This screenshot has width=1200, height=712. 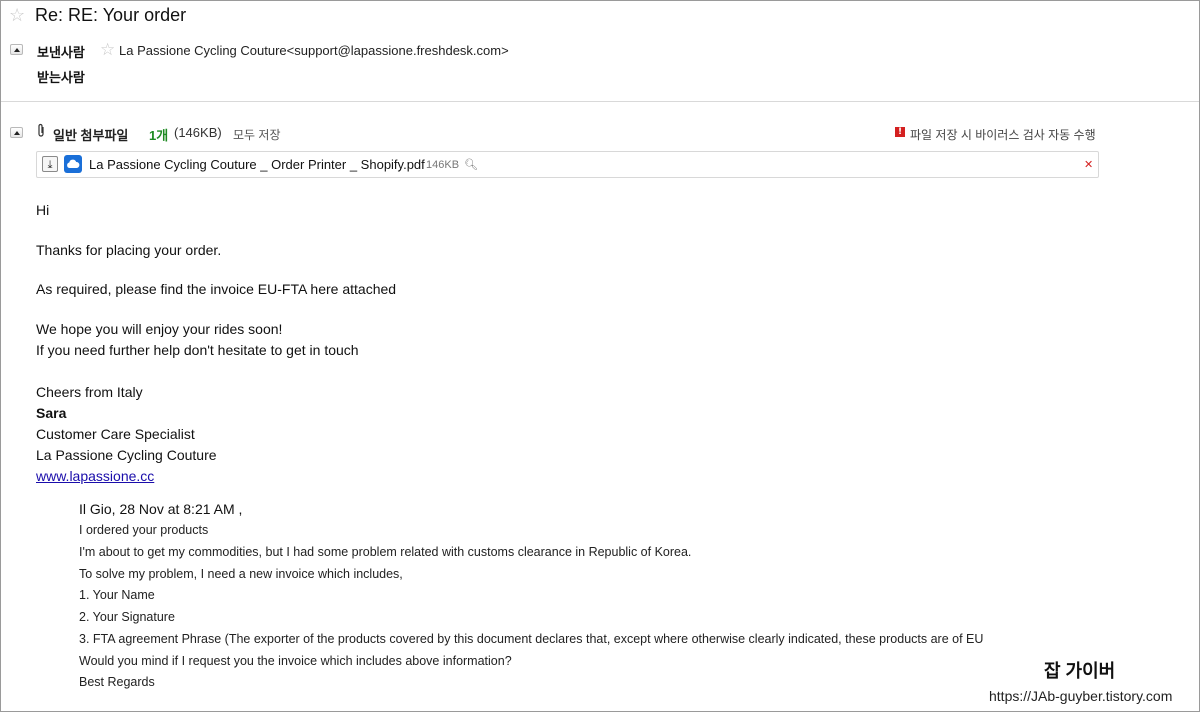 What do you see at coordinates (127, 617) in the screenshot?
I see `quoted-line: 2. Your Signature` at bounding box center [127, 617].